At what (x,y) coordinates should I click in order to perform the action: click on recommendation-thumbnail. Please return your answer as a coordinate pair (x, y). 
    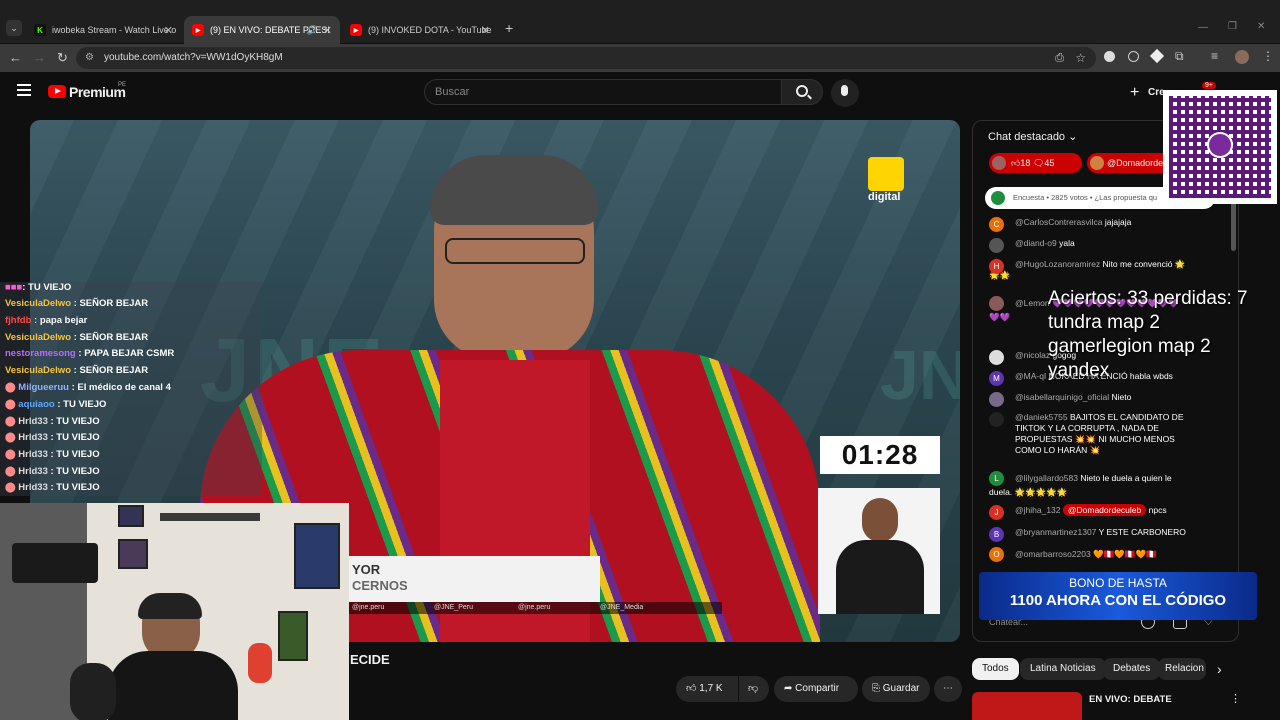
    Looking at the image, I should click on (1027, 706).